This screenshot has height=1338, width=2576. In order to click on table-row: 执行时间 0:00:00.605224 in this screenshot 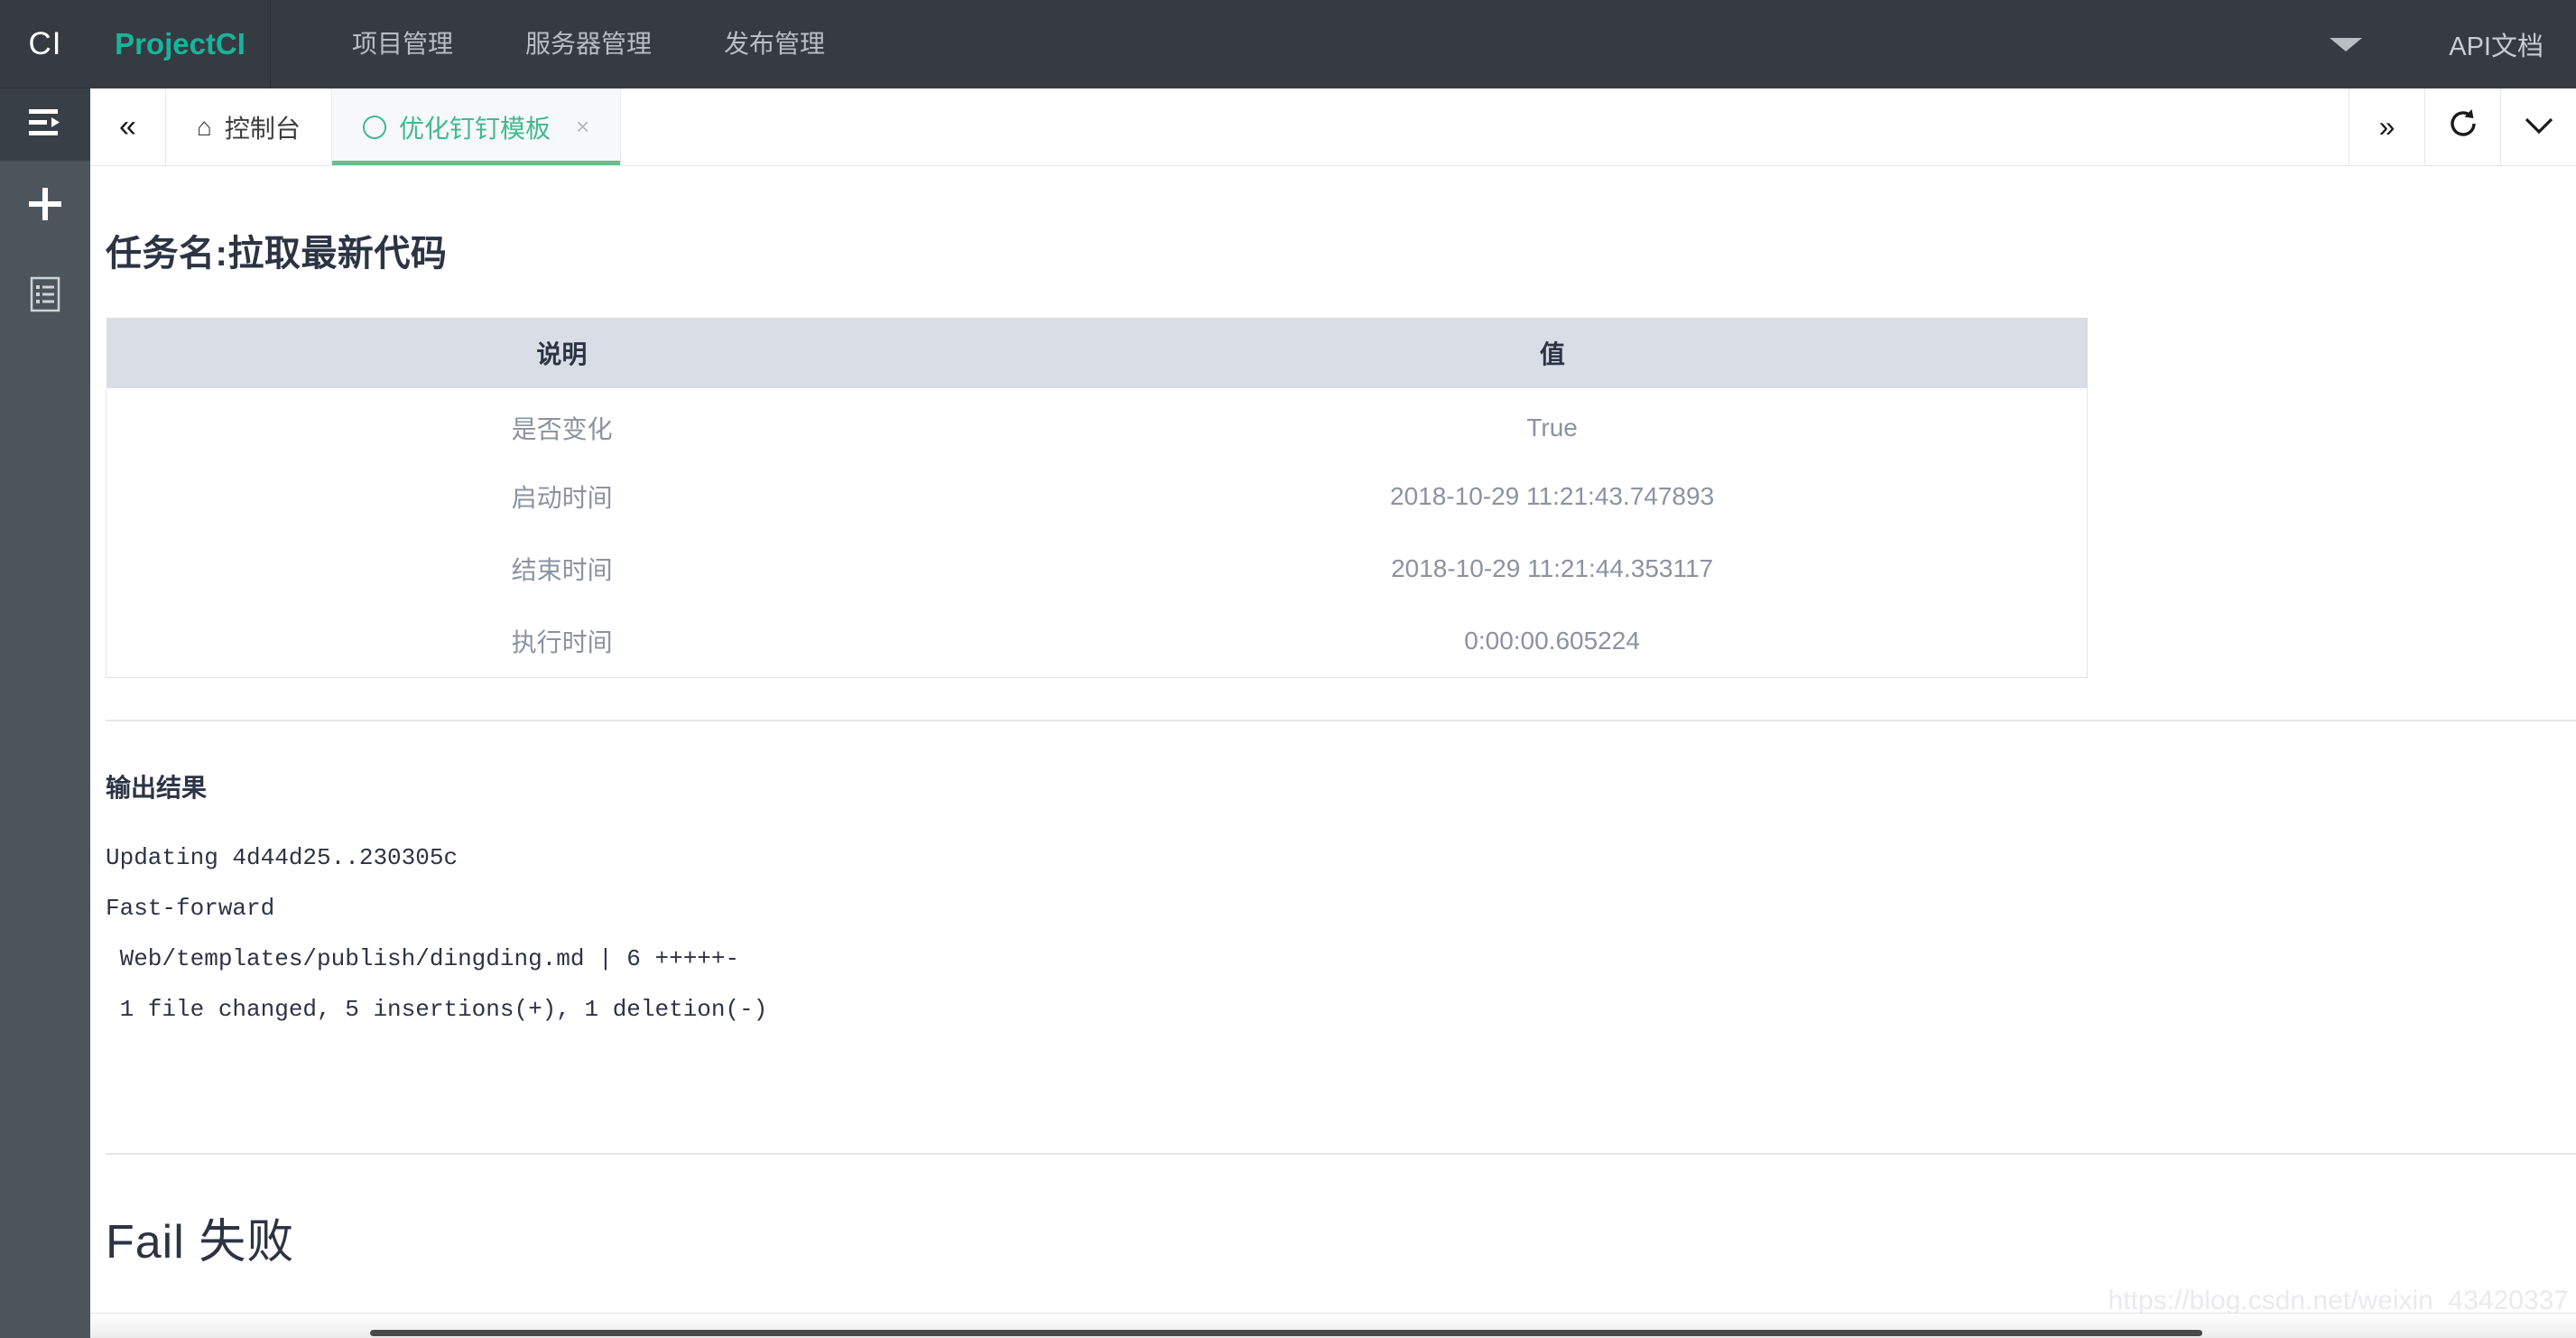, I will do `click(1097, 641)`.